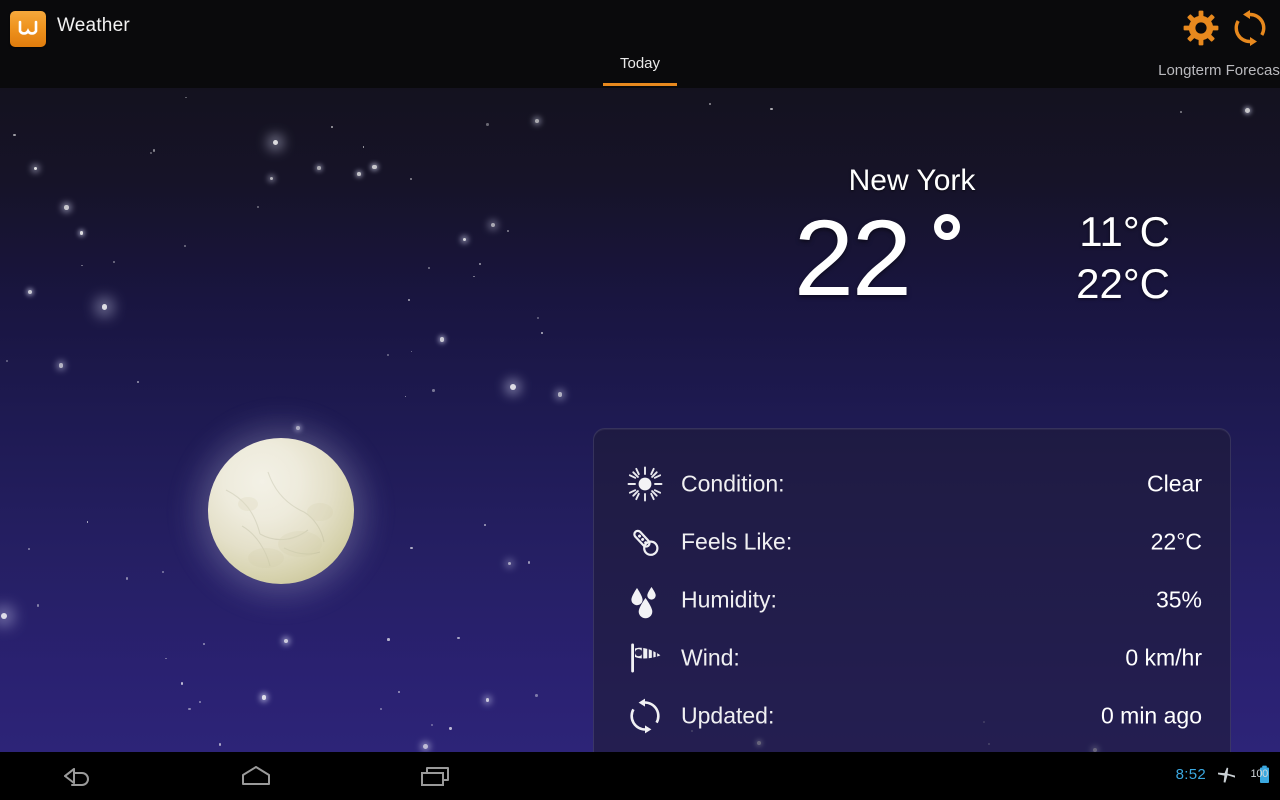 The width and height of the screenshot is (1280, 800). Describe the element at coordinates (913, 658) in the screenshot. I see `detail-row-wind: Wind: 0 km/hr` at that location.